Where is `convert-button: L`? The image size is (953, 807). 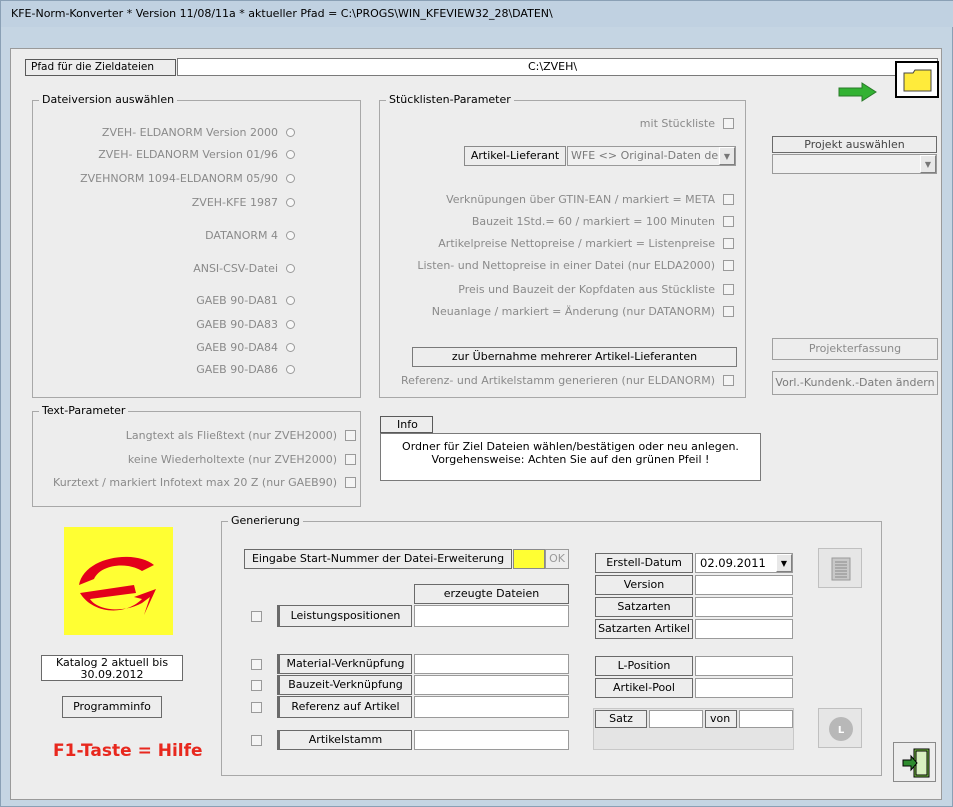 convert-button: L is located at coordinates (840, 728).